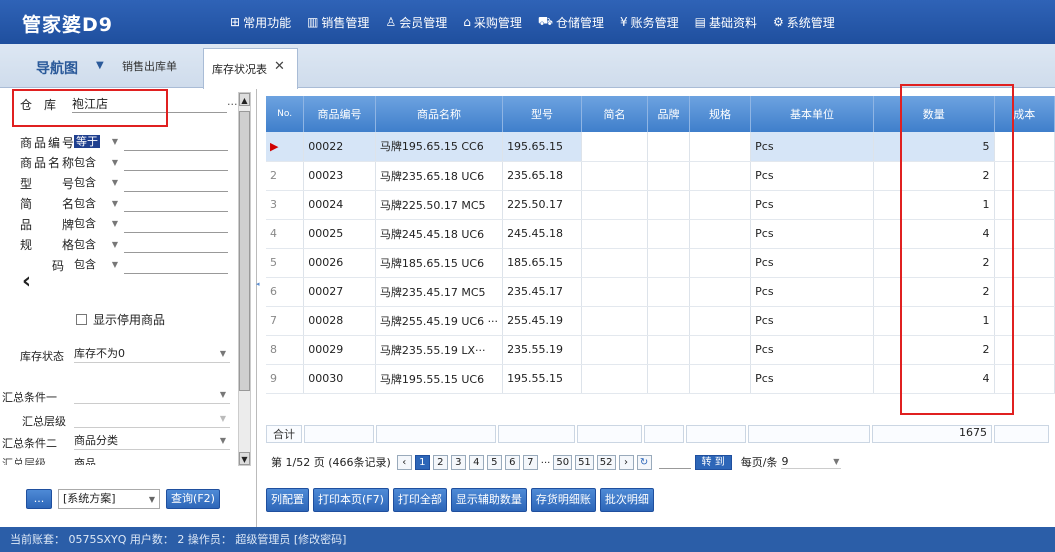 This screenshot has height=552, width=1055. Describe the element at coordinates (87, 141) in the screenshot. I see `filter-op-value: 等于` at that location.